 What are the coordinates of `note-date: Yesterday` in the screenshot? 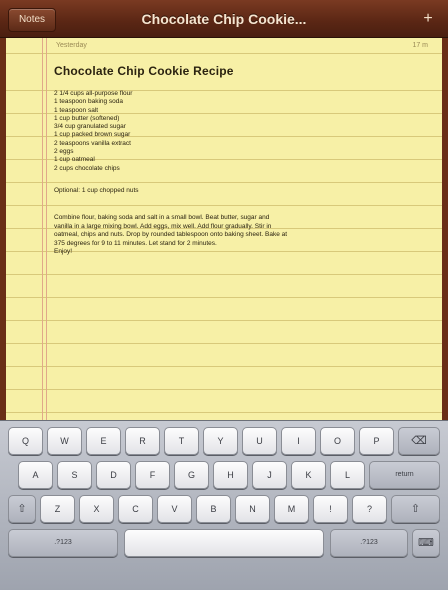 It's located at (71, 45).